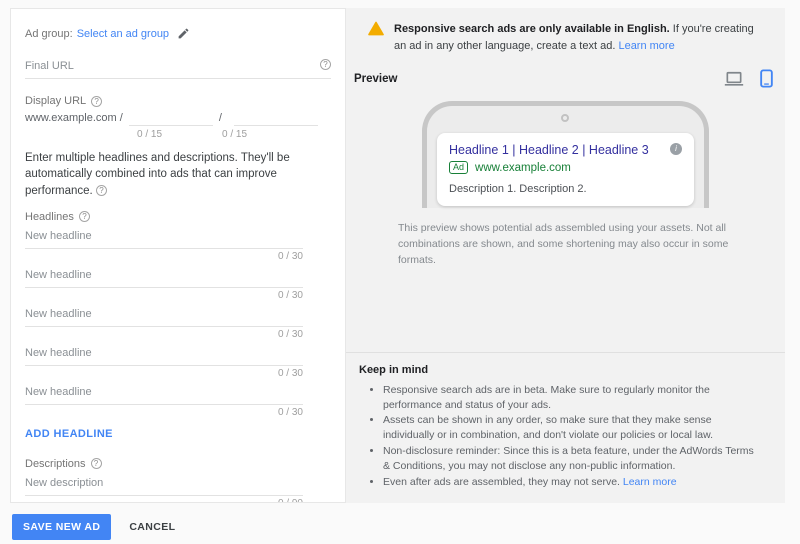  Describe the element at coordinates (178, 464) in the screenshot. I see `descriptions-label-row: Descriptions ?` at that location.